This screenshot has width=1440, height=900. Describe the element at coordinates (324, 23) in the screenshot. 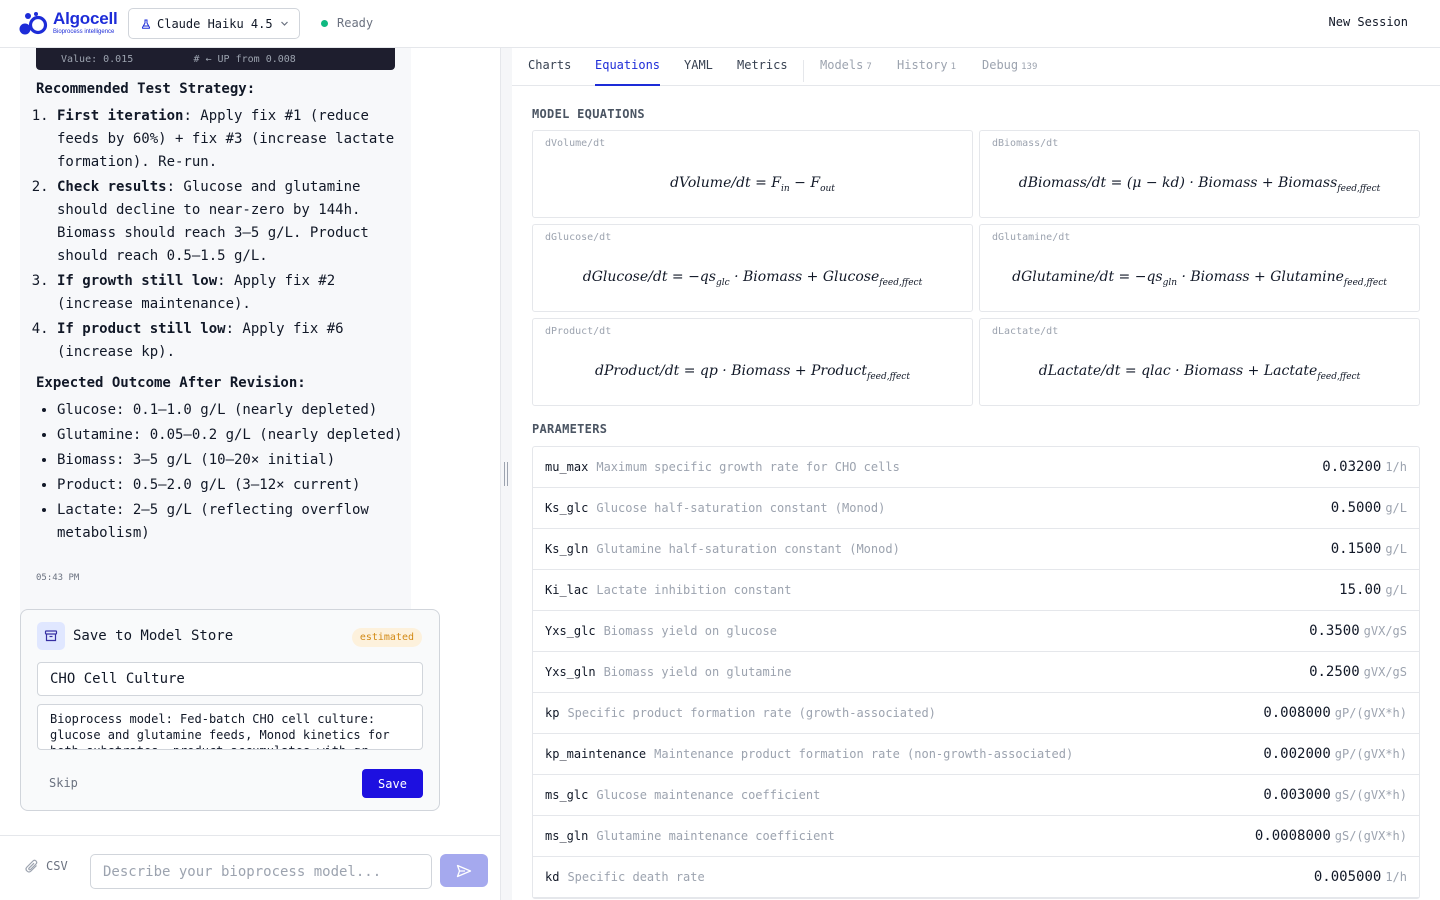

I see `status-dot` at that location.